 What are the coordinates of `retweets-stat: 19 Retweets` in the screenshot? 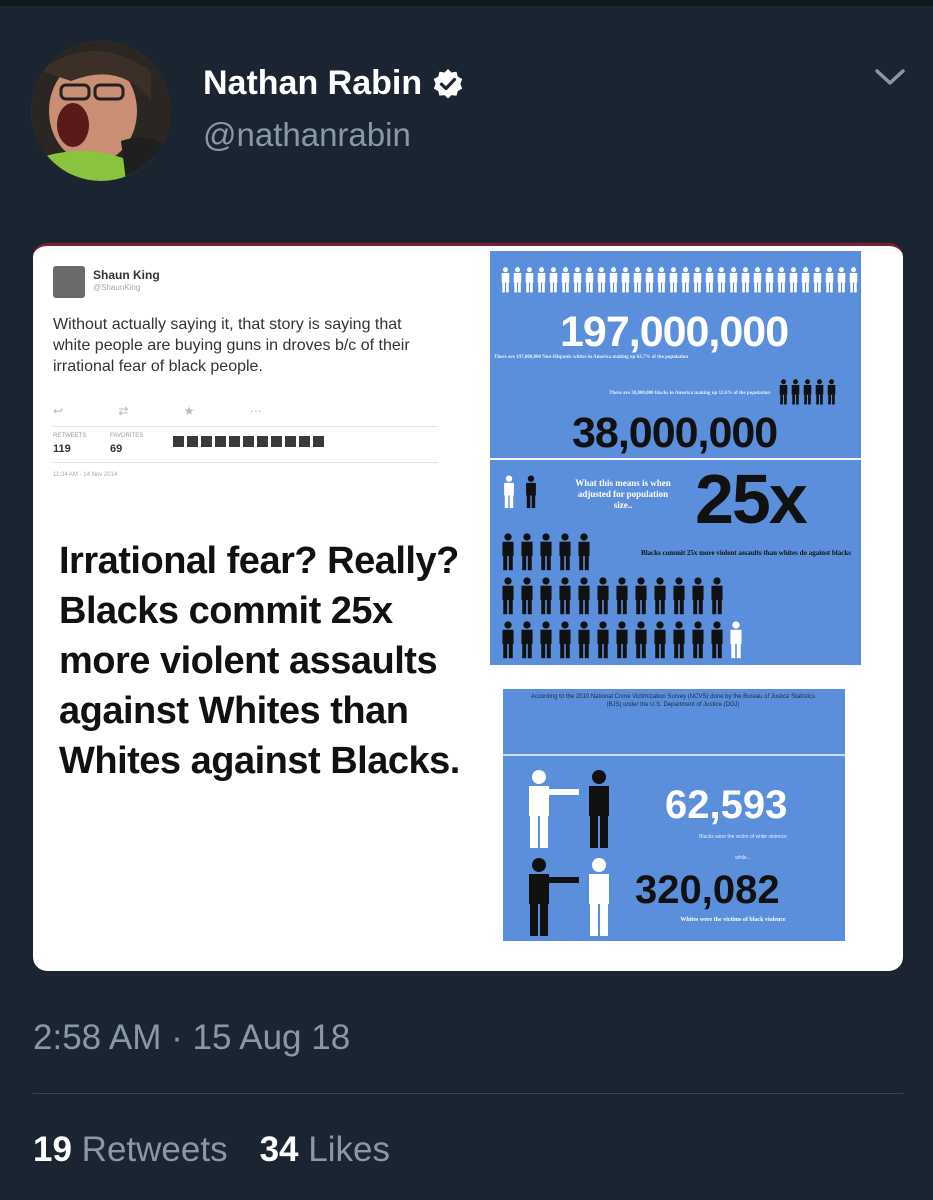 It's located at (130, 1150).